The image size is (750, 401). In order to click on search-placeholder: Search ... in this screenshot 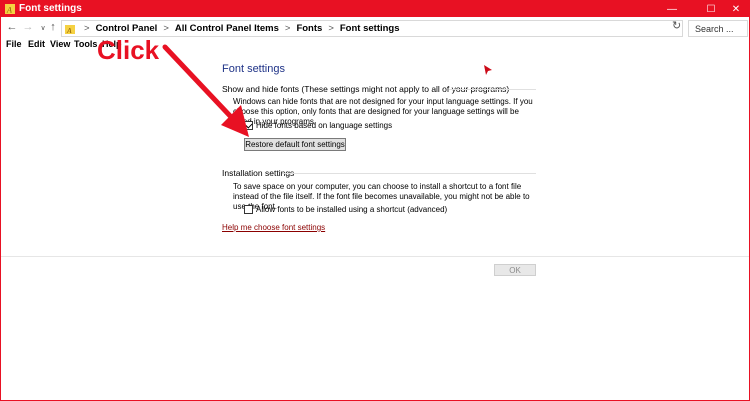, I will do `click(714, 29)`.